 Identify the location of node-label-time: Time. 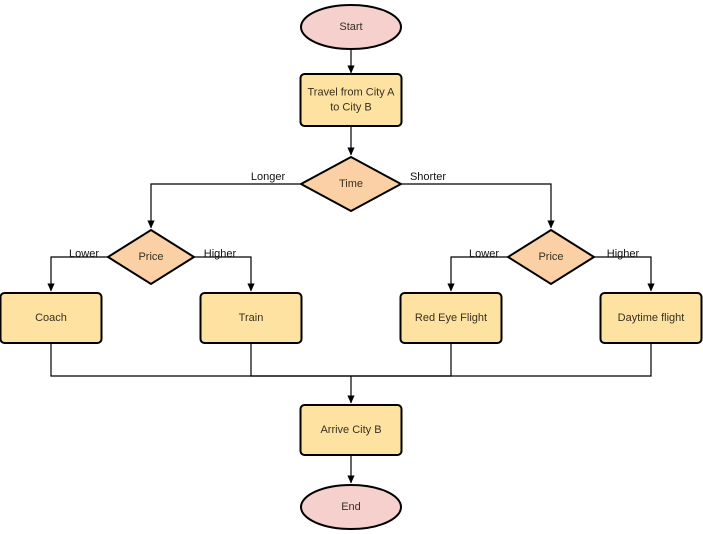
(351, 184).